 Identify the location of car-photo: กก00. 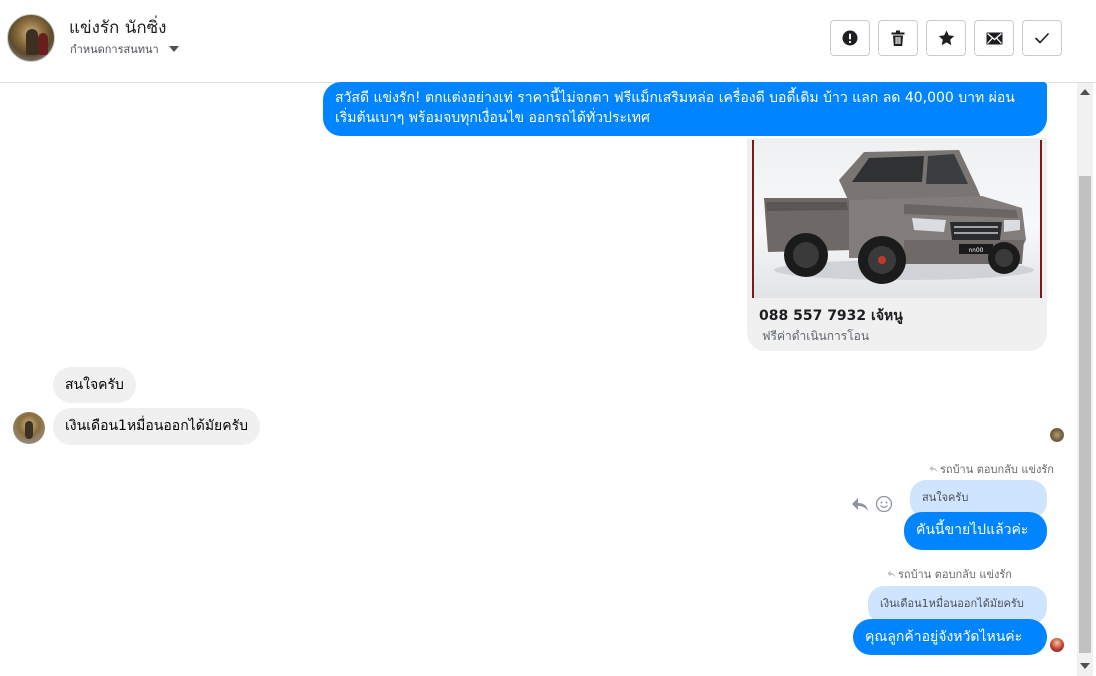
(897, 219).